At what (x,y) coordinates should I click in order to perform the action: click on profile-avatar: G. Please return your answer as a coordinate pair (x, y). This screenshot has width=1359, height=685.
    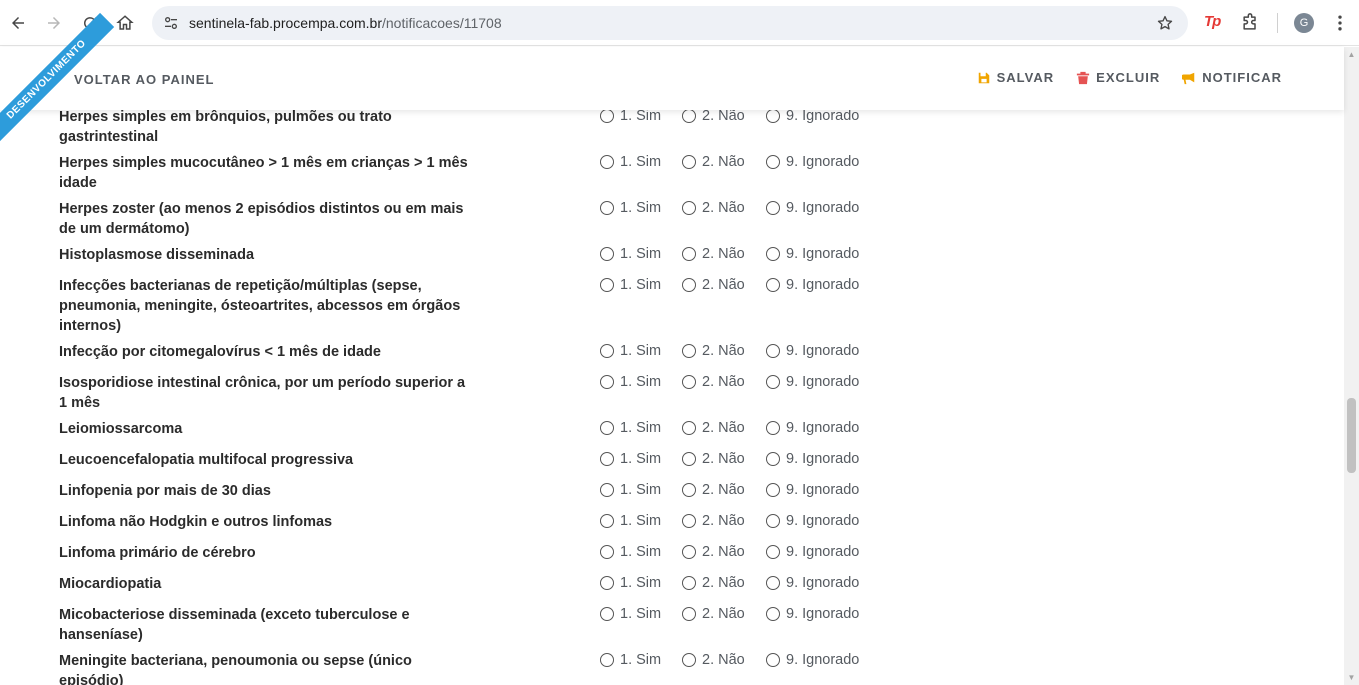
    Looking at the image, I should click on (1304, 23).